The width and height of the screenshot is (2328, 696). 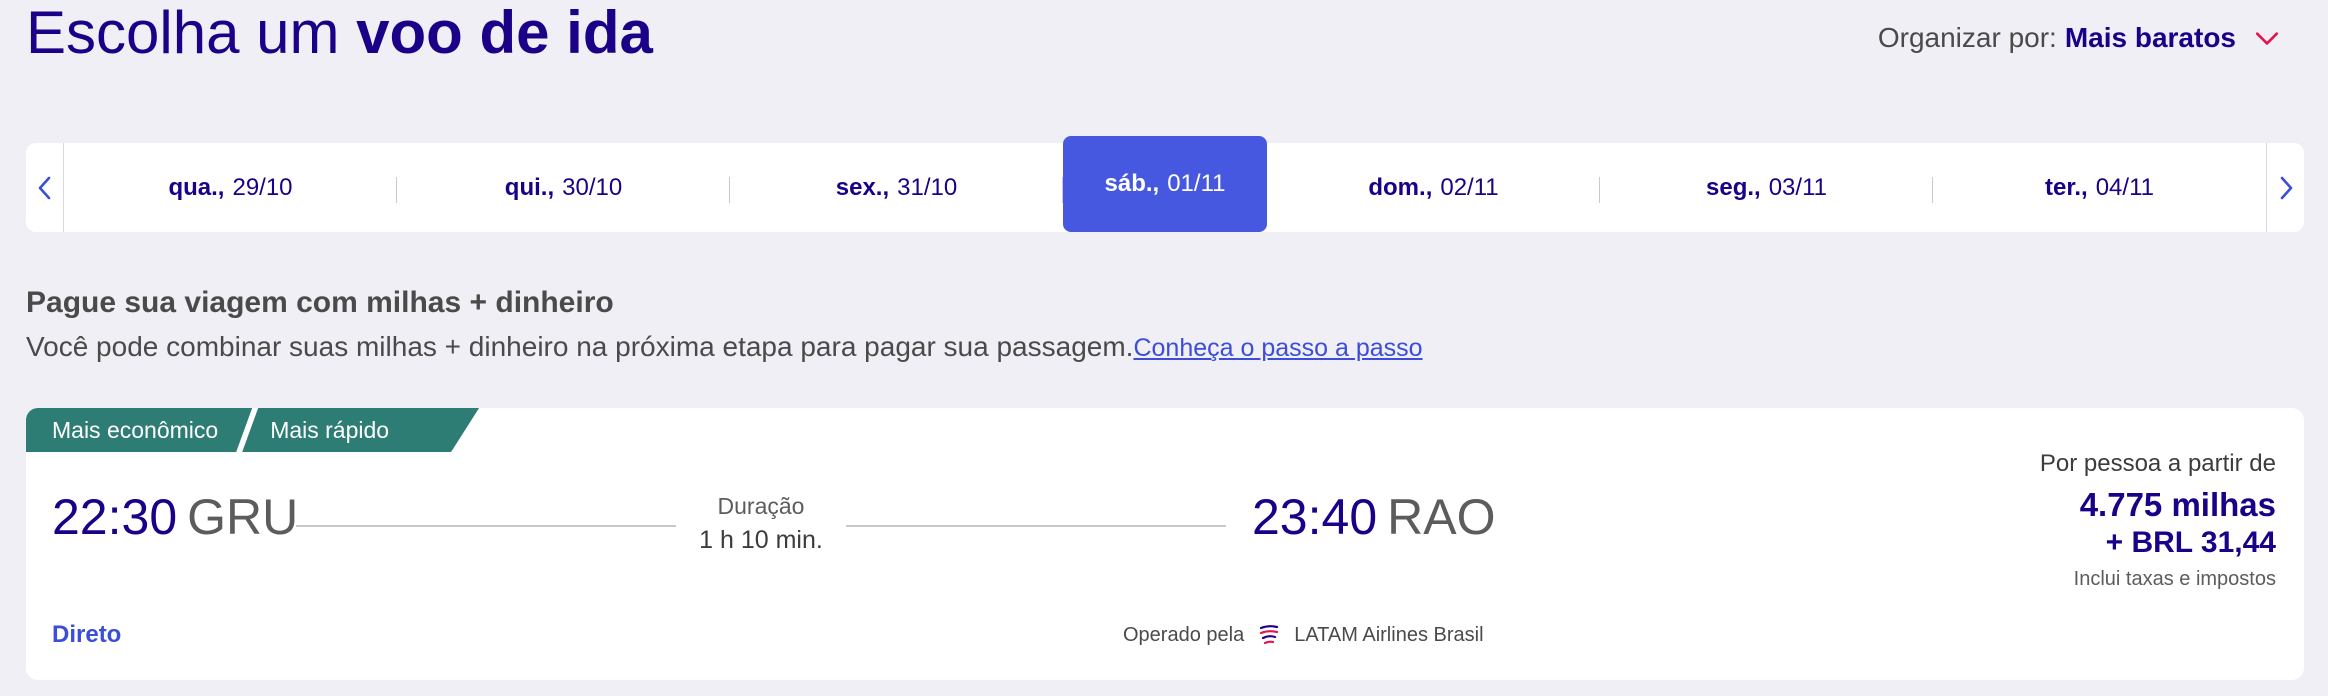 What do you see at coordinates (196, 187) in the screenshot?
I see `date-weekday: qua.,` at bounding box center [196, 187].